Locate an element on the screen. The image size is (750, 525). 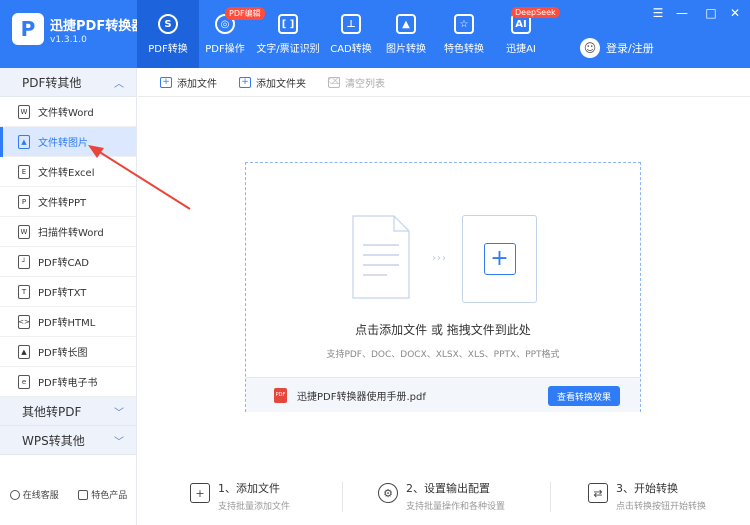
group-pdf-to-other: PDF转其他 ︿ is located at coordinates (68, 82).